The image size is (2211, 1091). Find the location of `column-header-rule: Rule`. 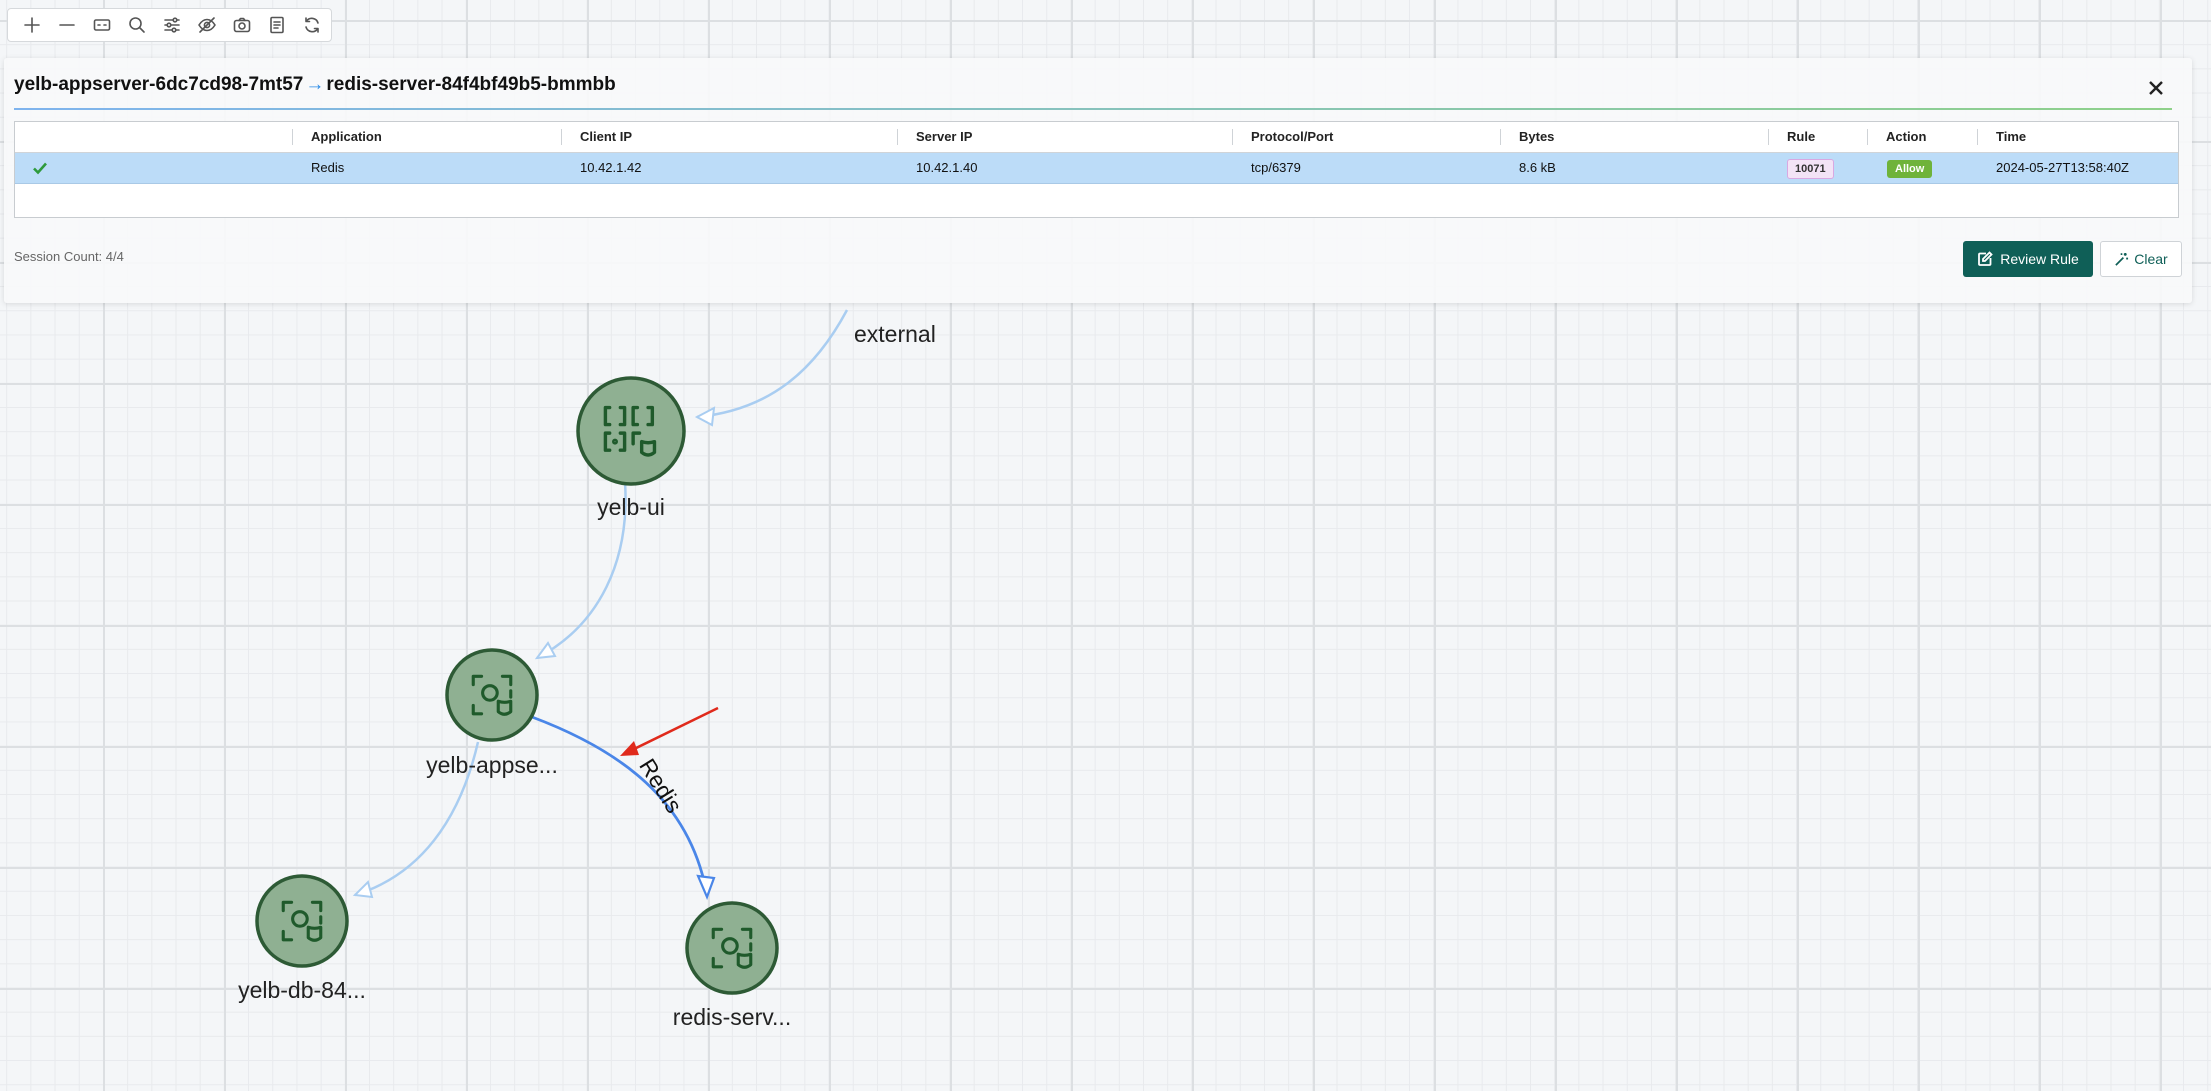

column-header-rule: Rule is located at coordinates (1801, 137).